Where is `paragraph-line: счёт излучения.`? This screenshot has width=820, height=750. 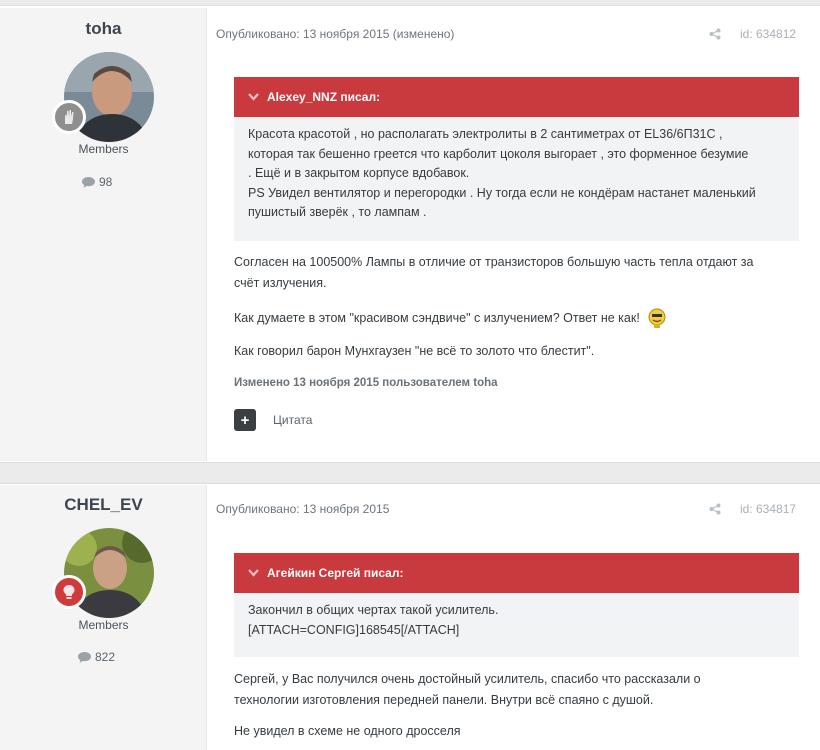
paragraph-line: счёт излучения. is located at coordinates (280, 283).